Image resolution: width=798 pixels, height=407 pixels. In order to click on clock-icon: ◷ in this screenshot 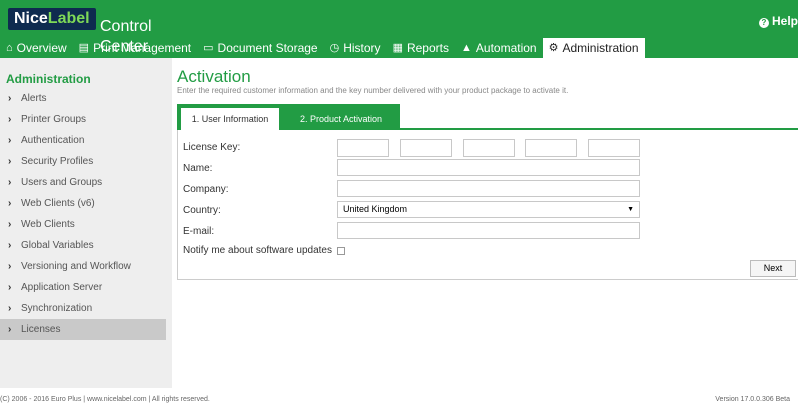, I will do `click(334, 48)`.